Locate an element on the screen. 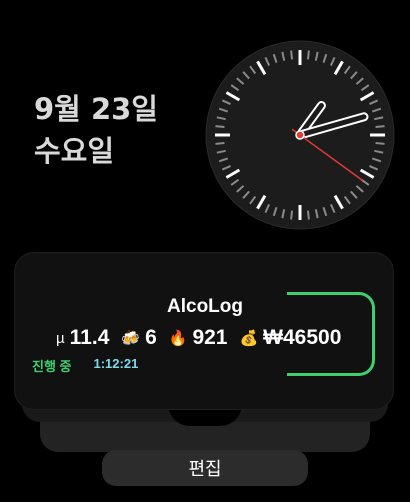  clock-center-pin is located at coordinates (300, 135).